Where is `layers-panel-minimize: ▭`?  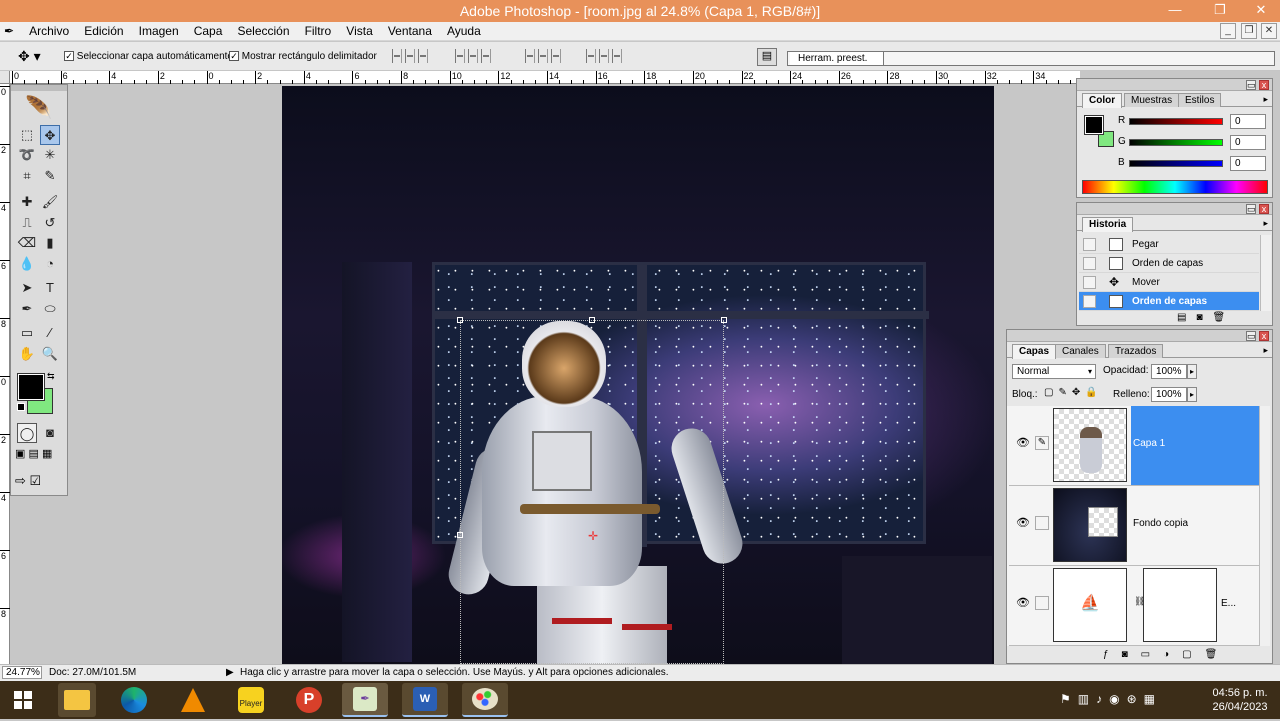
layers-panel-minimize: ▭ is located at coordinates (1251, 336).